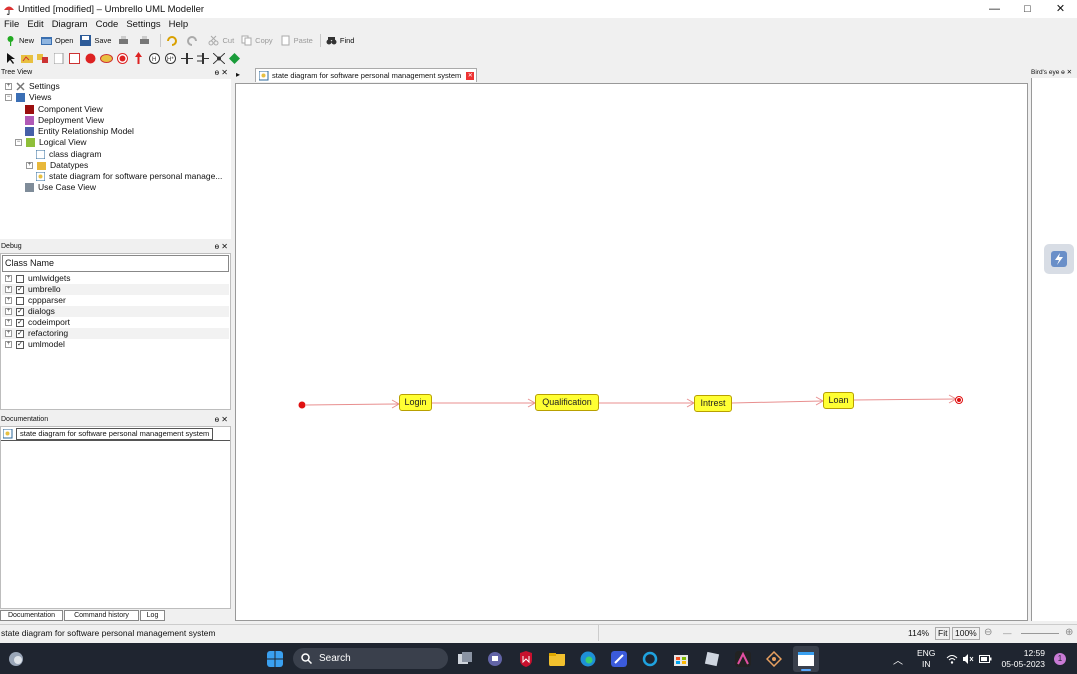 The width and height of the screenshot is (1077, 674). Describe the element at coordinates (681, 659) in the screenshot. I see `store-icon` at that location.